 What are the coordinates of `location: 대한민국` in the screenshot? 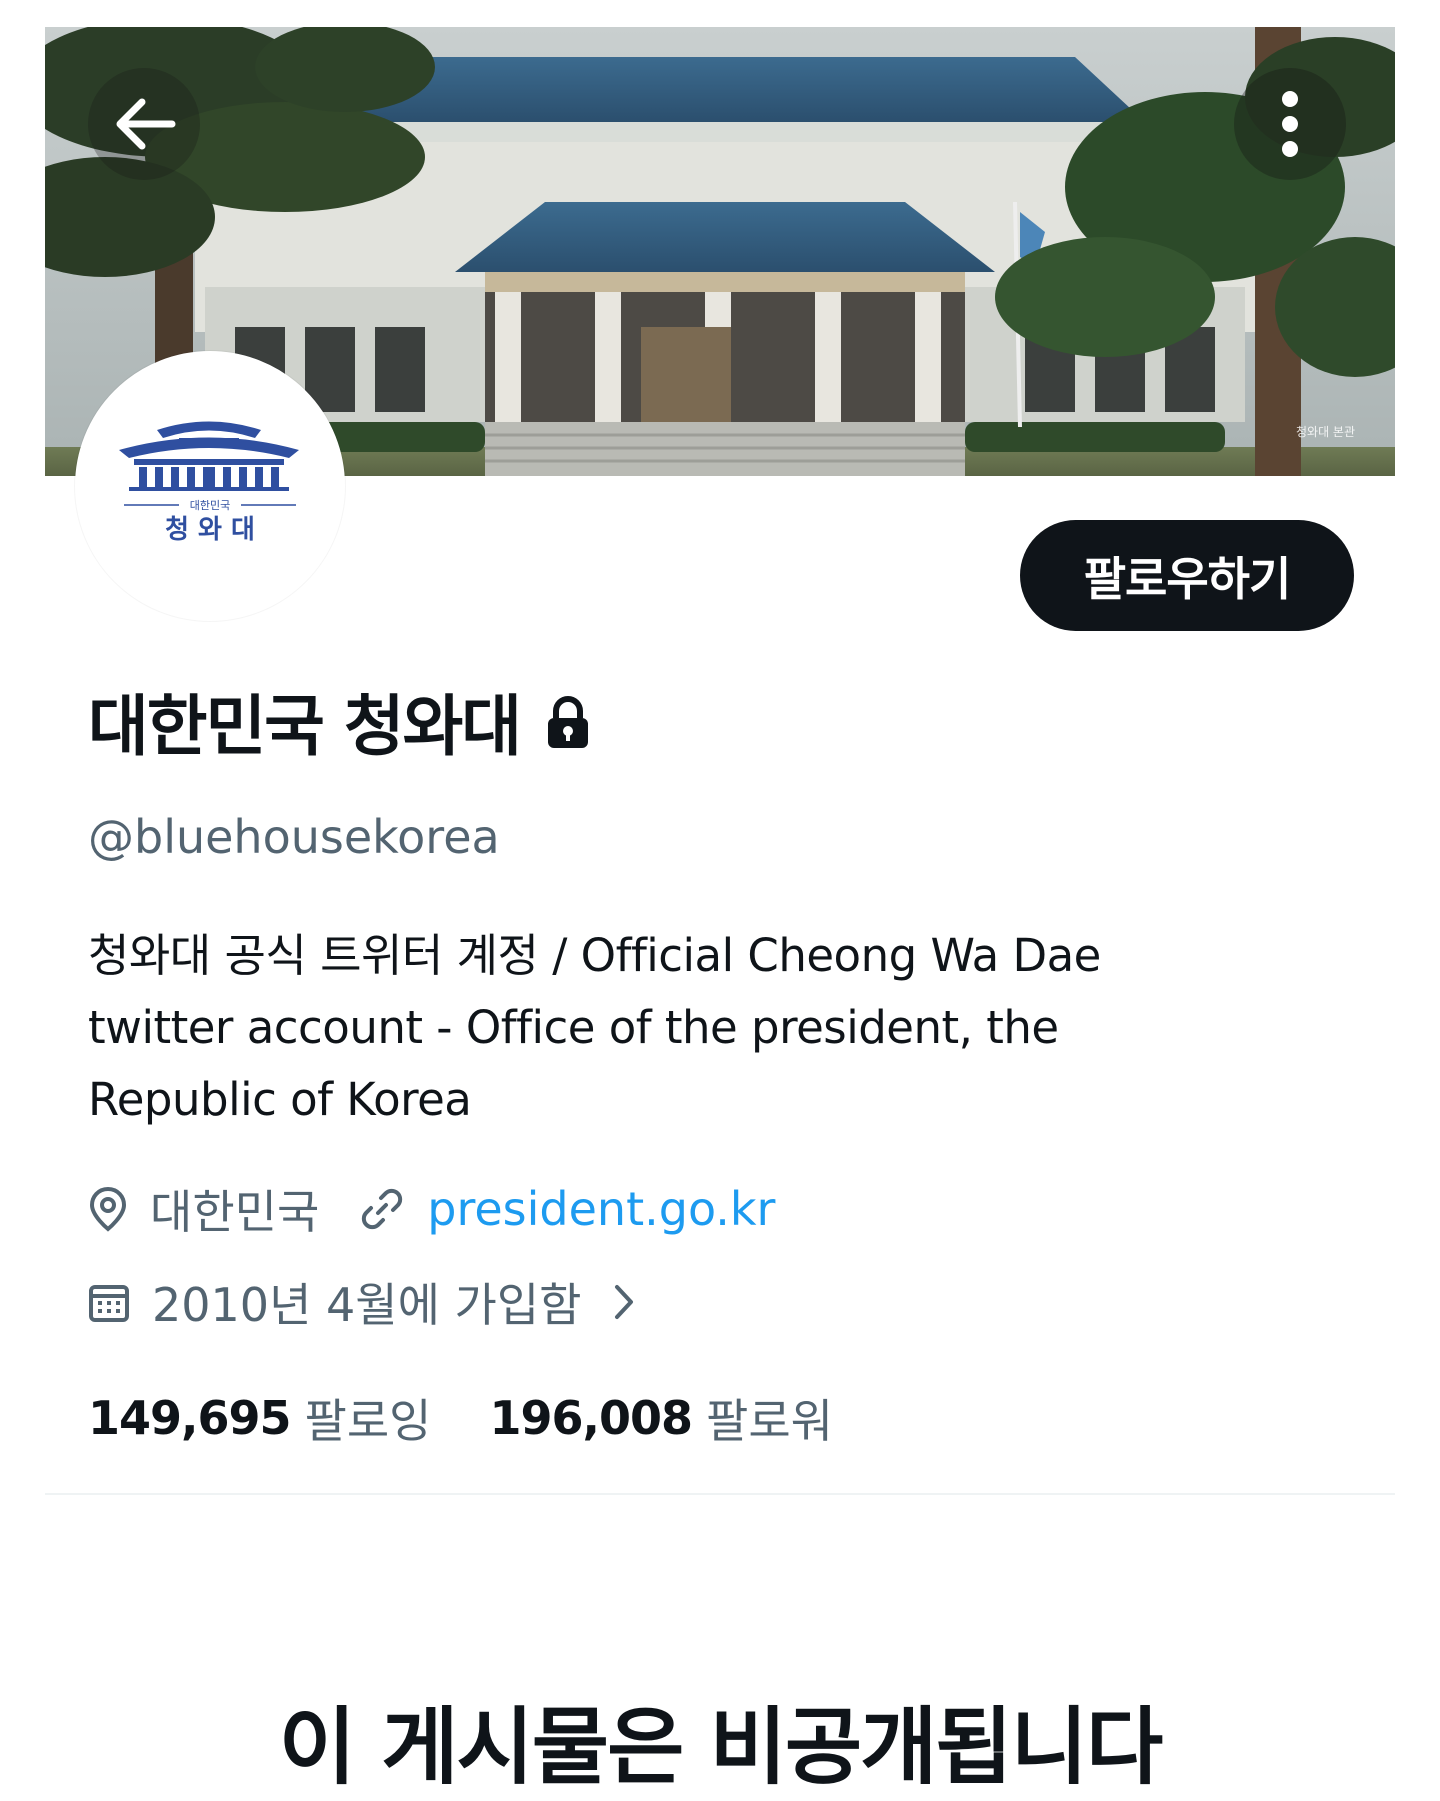 It's located at (203, 1209).